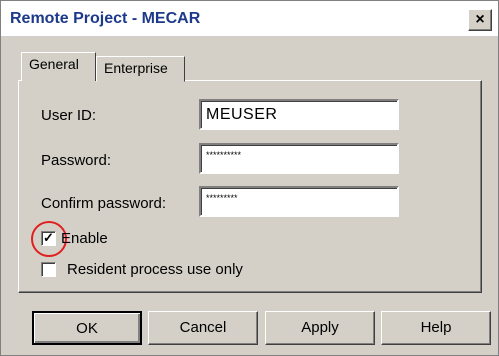  What do you see at coordinates (105, 18) in the screenshot?
I see `window-title: Remote Project - MECAR` at bounding box center [105, 18].